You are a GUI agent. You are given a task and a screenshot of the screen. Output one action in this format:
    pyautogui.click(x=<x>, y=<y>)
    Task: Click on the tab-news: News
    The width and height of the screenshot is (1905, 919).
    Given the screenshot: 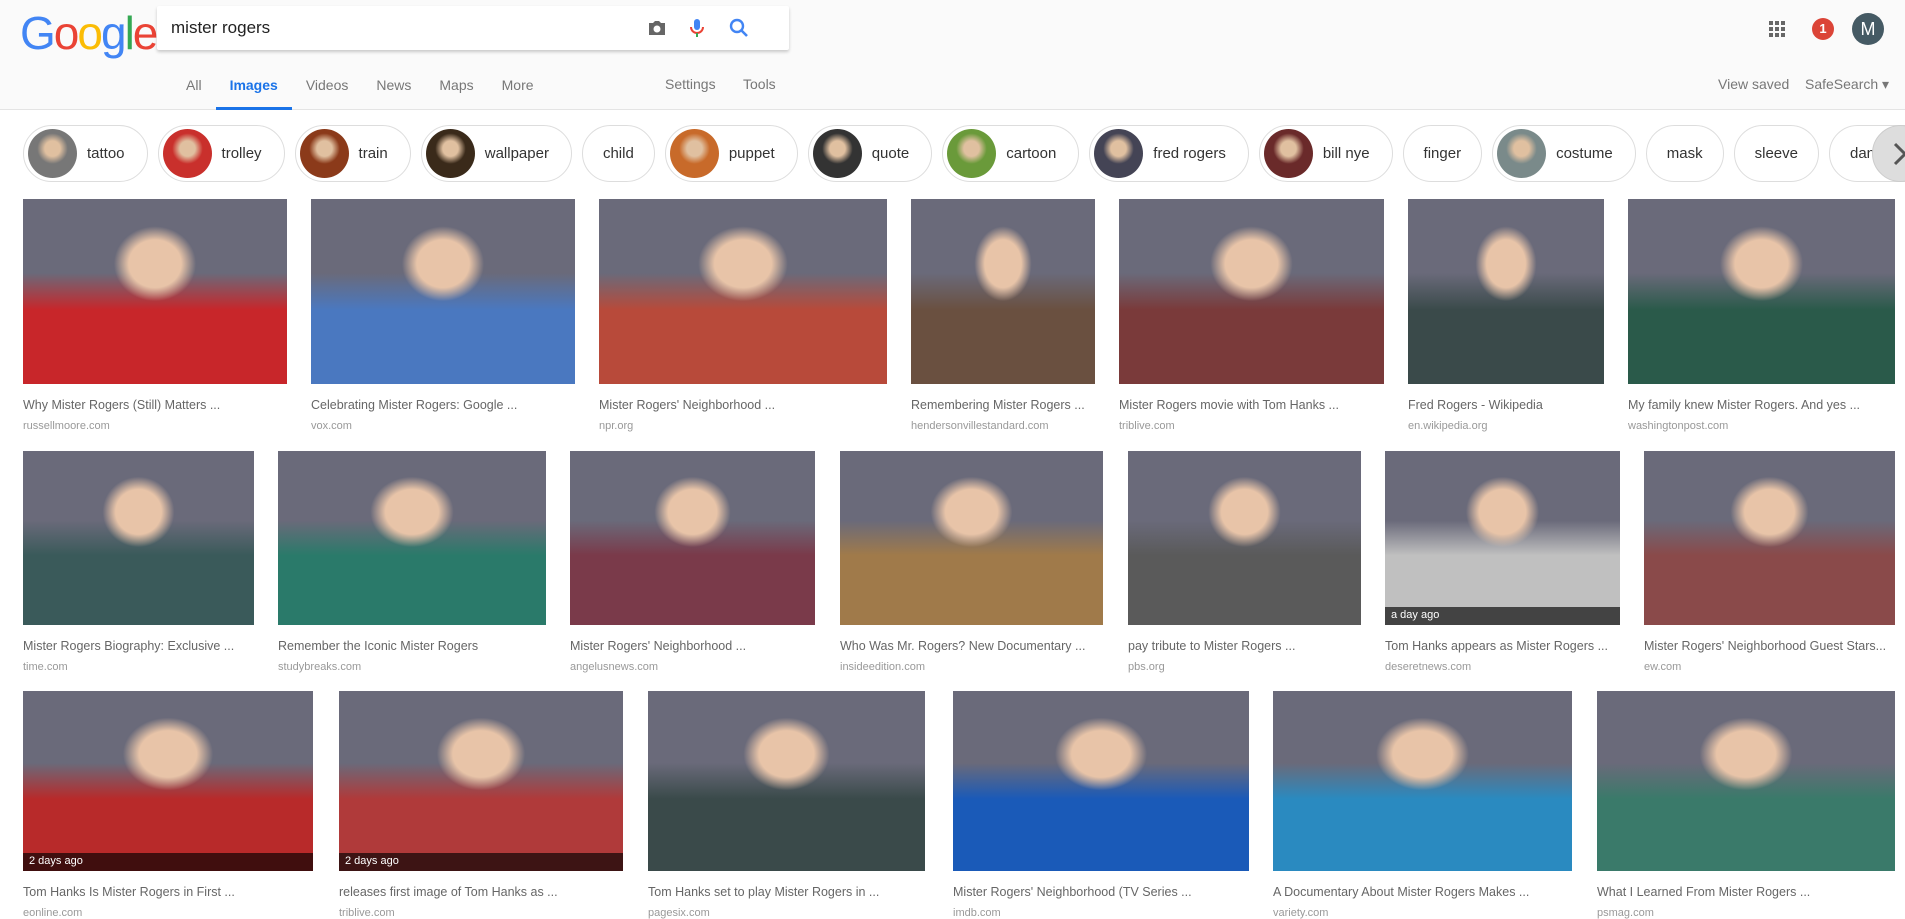 What is the action you would take?
    pyautogui.click(x=393, y=93)
    